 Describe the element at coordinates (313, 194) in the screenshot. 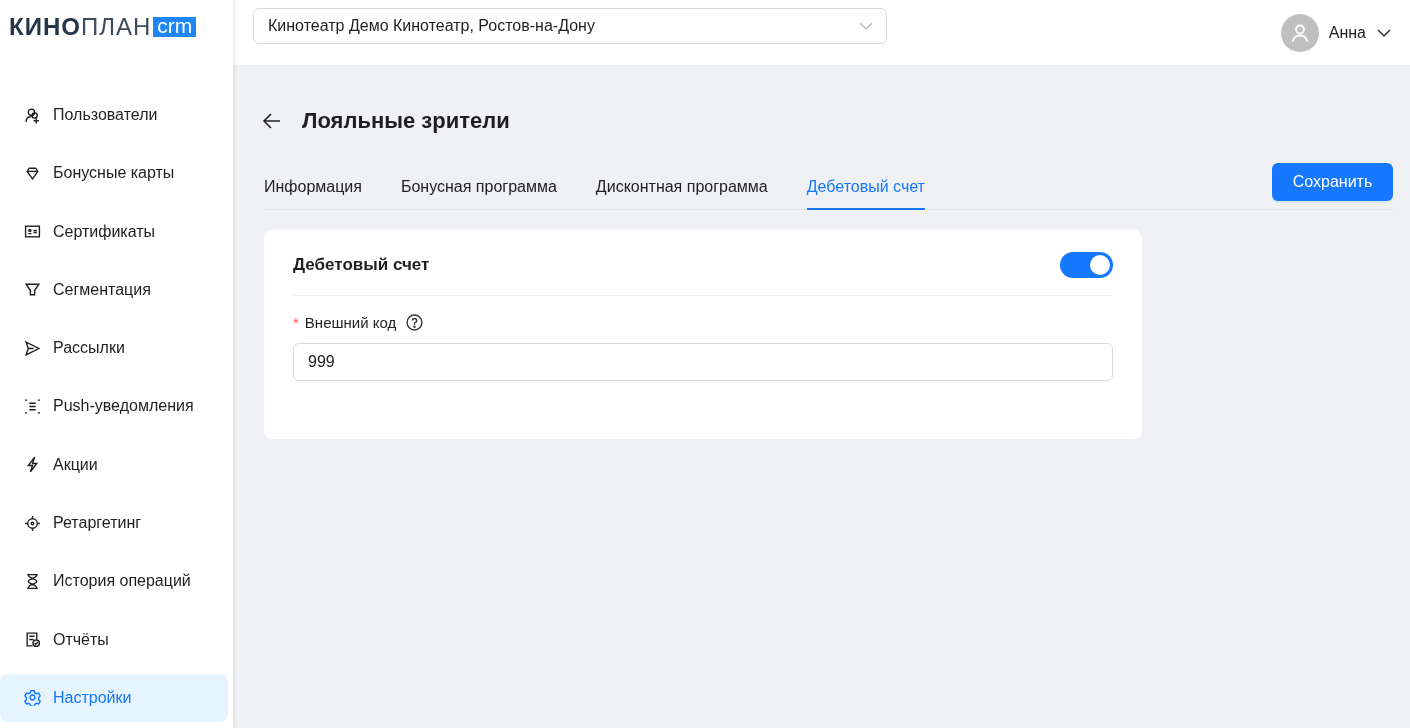

I see `tab: Информация` at that location.